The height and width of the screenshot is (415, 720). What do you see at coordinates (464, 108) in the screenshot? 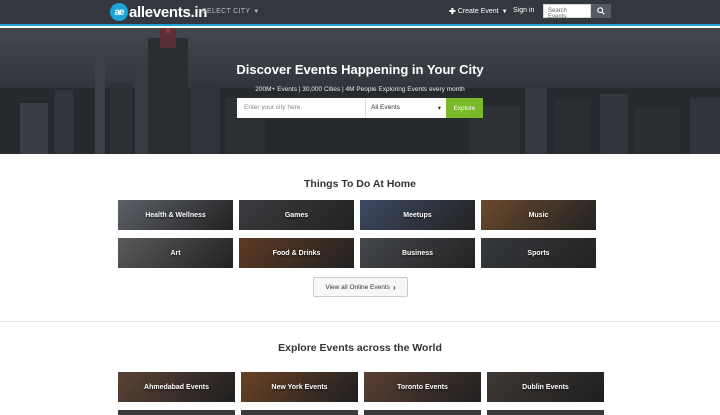
I see `explore-button: Explore` at bounding box center [464, 108].